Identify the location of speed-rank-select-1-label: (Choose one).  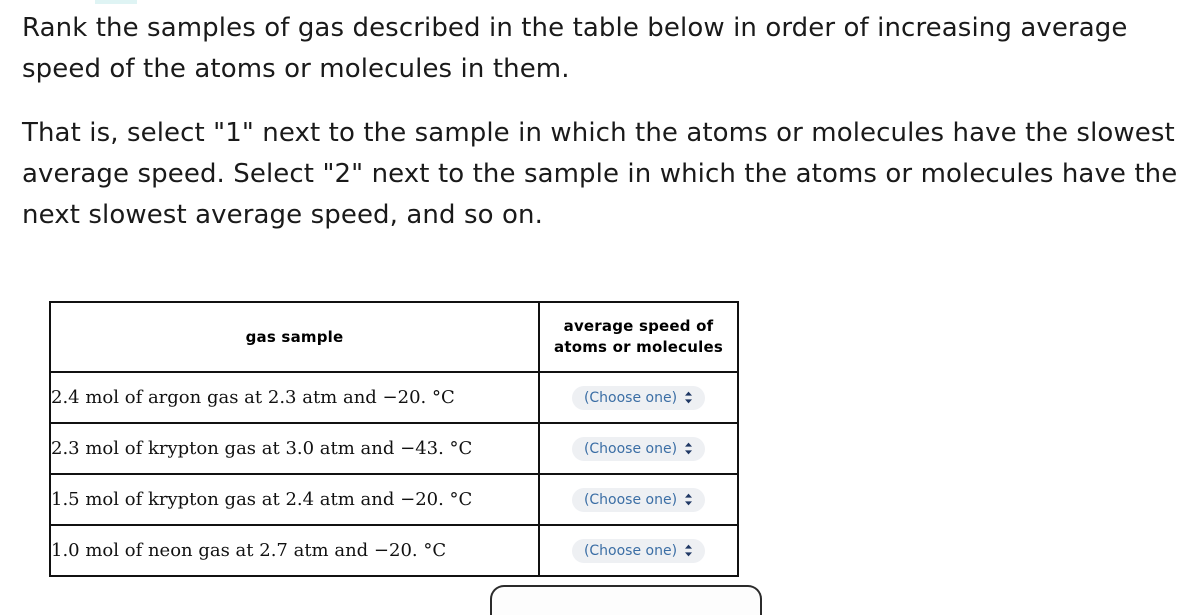
(630, 397).